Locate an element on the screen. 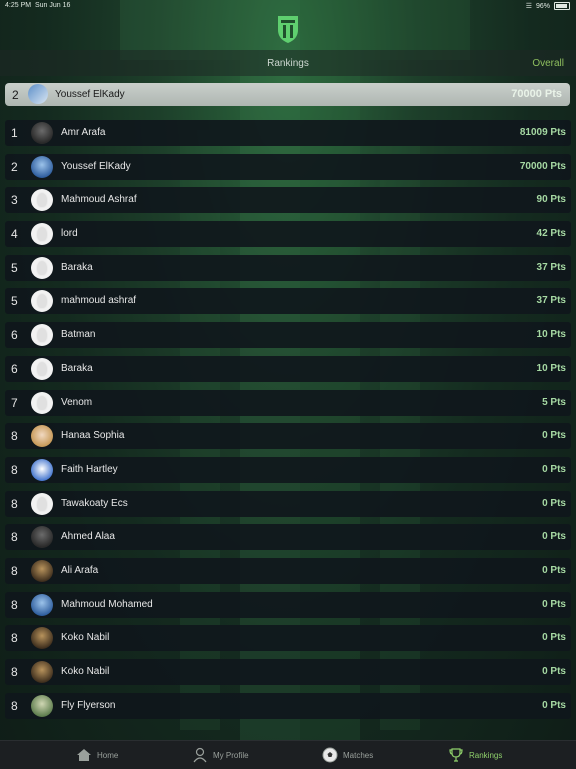 This screenshot has width=576, height=769. ranking-row: 1 Amr Arafa 81009 Pts is located at coordinates (288, 133).